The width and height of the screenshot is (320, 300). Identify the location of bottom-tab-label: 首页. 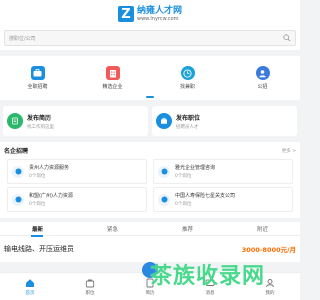
(30, 293).